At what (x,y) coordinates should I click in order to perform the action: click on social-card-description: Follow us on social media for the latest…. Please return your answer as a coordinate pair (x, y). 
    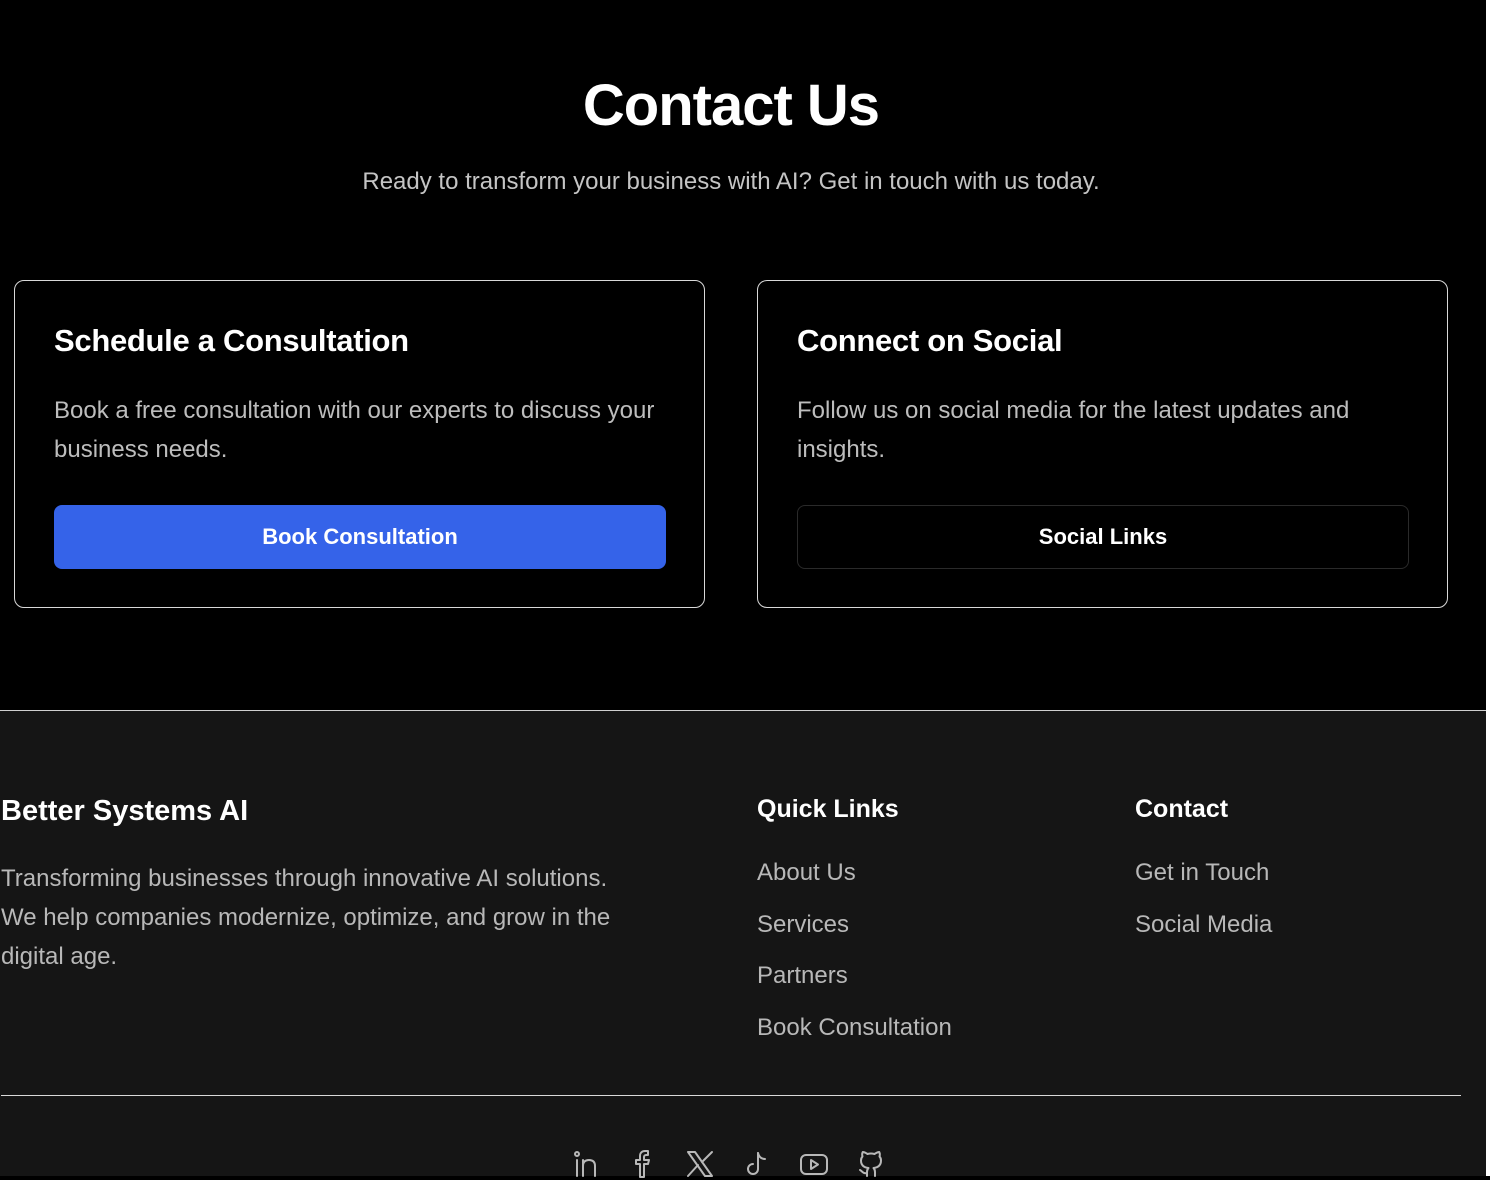
    Looking at the image, I should click on (1073, 430).